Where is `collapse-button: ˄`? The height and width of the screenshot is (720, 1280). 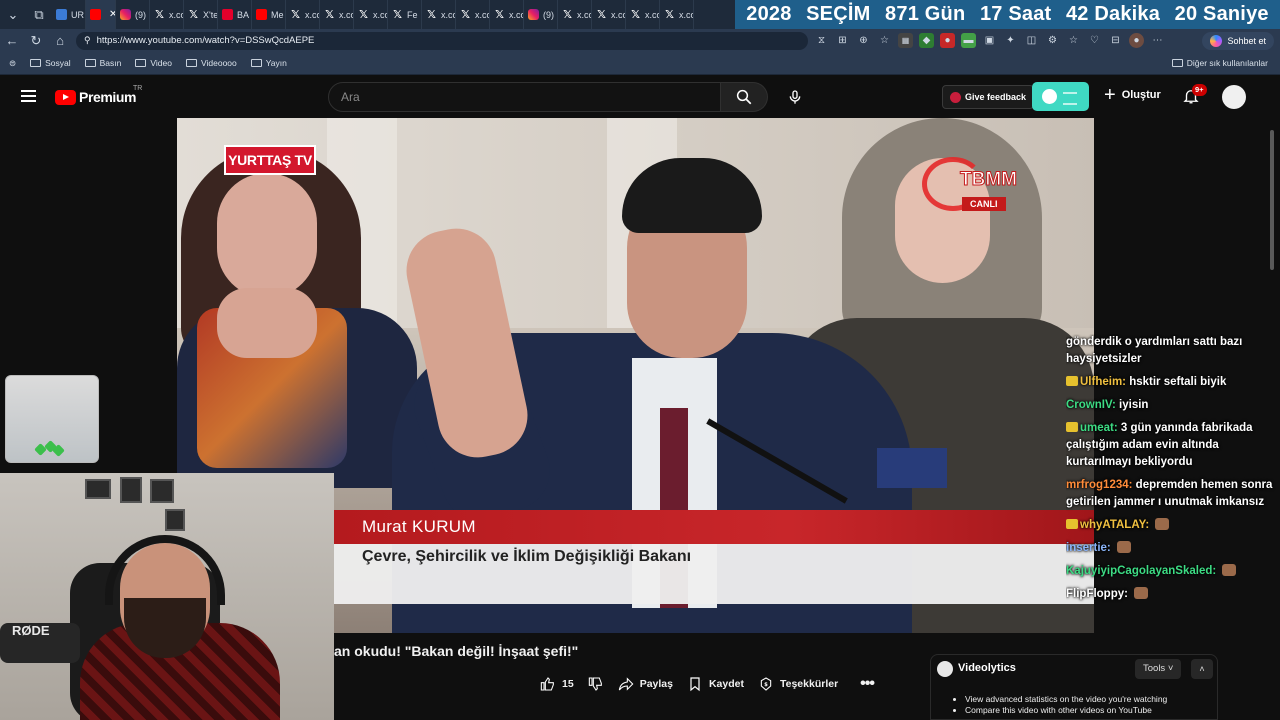 collapse-button: ˄ is located at coordinates (1202, 669).